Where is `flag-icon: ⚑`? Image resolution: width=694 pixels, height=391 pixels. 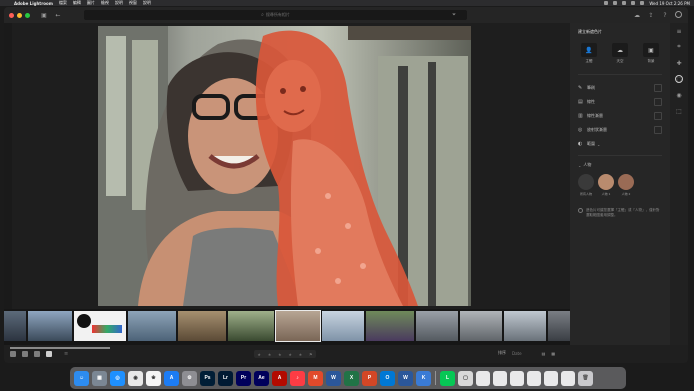 flag-icon: ⚑ is located at coordinates (311, 354).